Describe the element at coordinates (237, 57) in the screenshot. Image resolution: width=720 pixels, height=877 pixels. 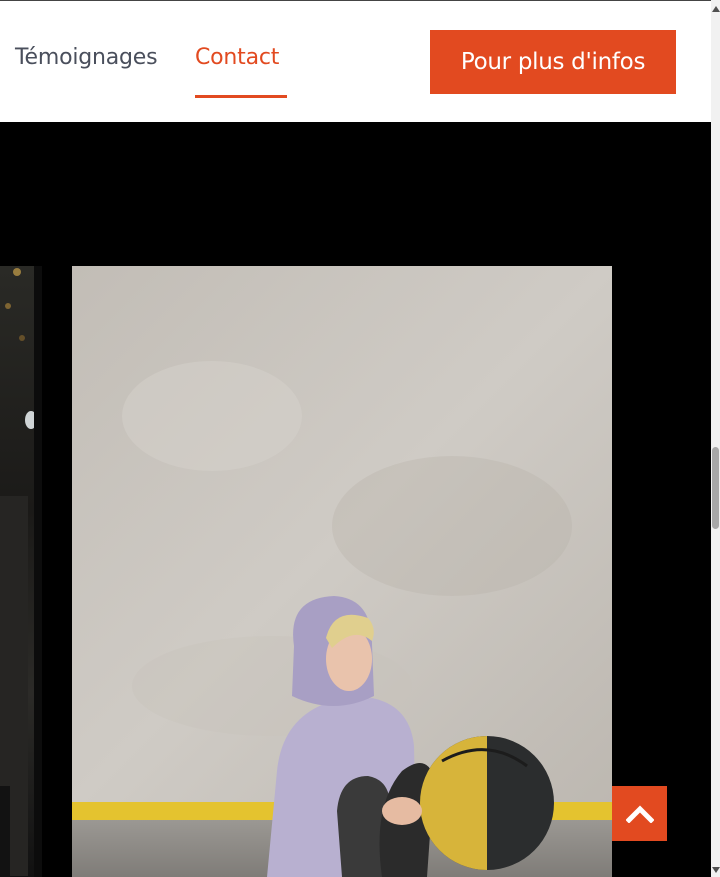
I see `nav-link-contact: Contact` at that location.